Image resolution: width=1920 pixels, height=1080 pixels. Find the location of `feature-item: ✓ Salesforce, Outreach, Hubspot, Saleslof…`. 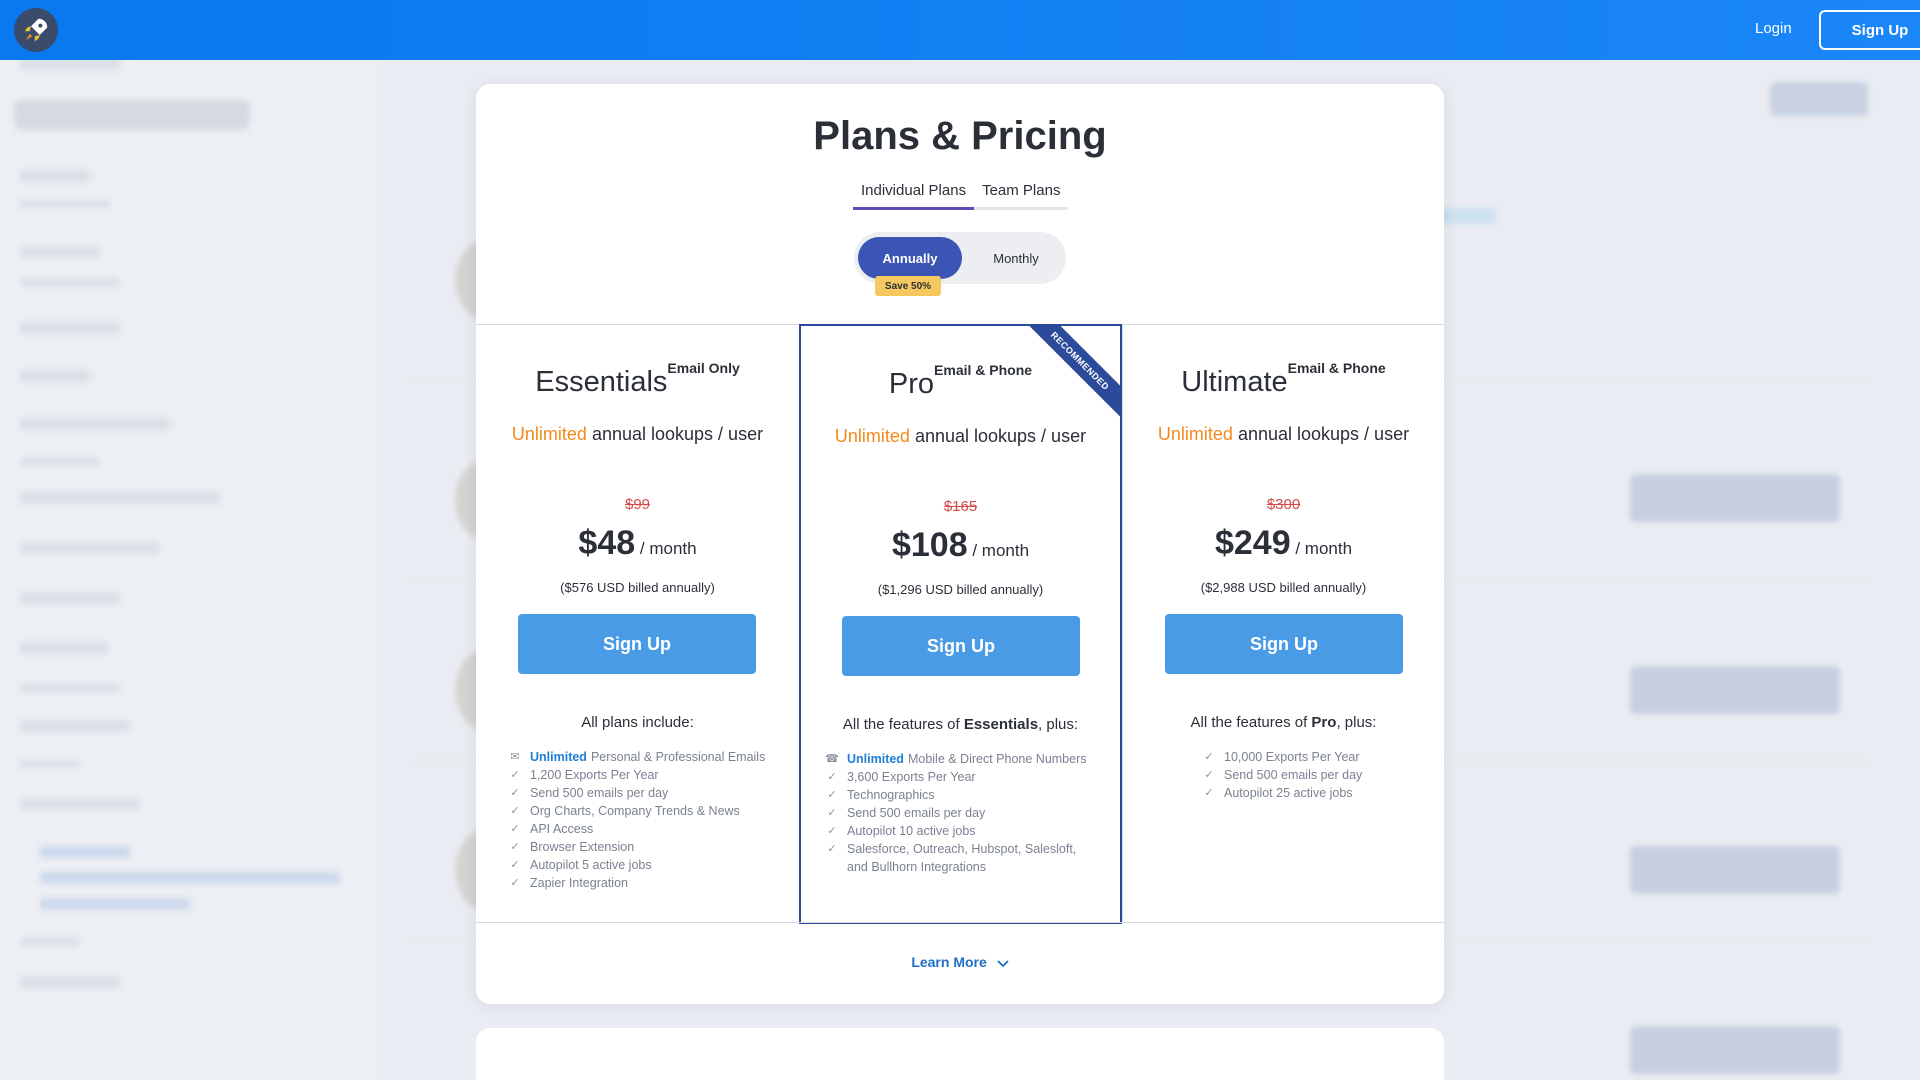

feature-item: ✓ Salesforce, Outreach, Hubspot, Saleslof… is located at coordinates (956, 849).